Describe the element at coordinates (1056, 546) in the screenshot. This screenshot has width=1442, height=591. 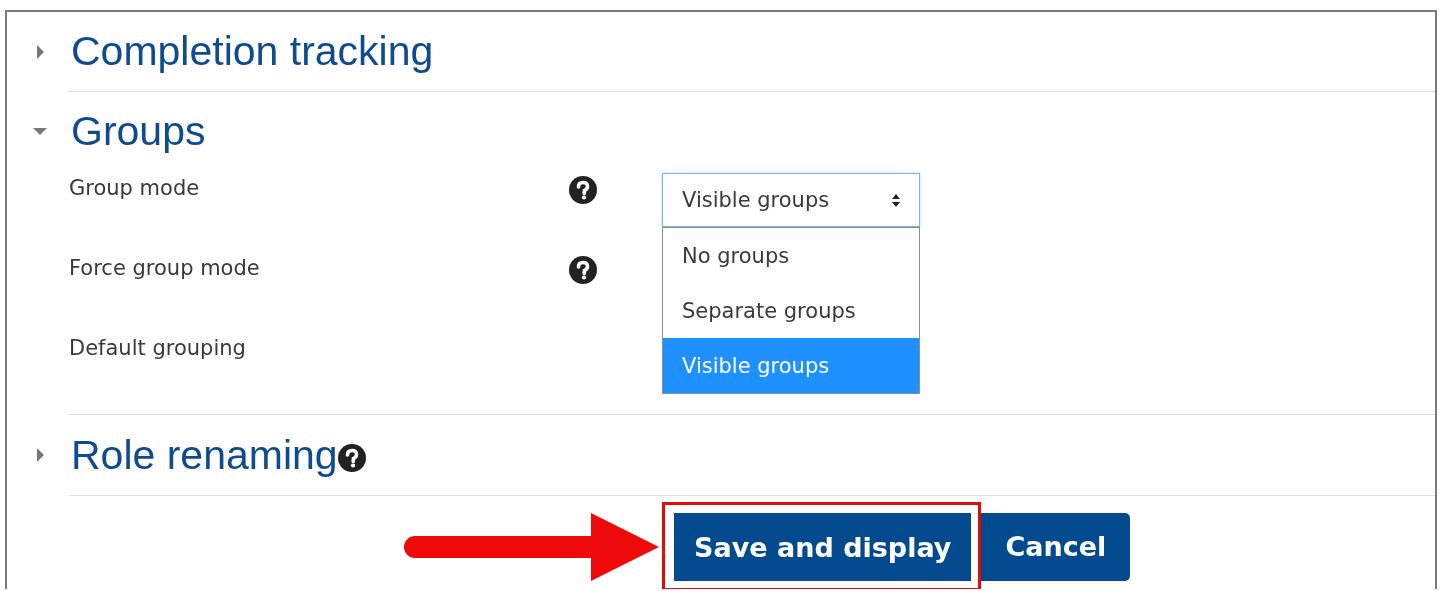
I see `cancel-button: Cancel` at that location.